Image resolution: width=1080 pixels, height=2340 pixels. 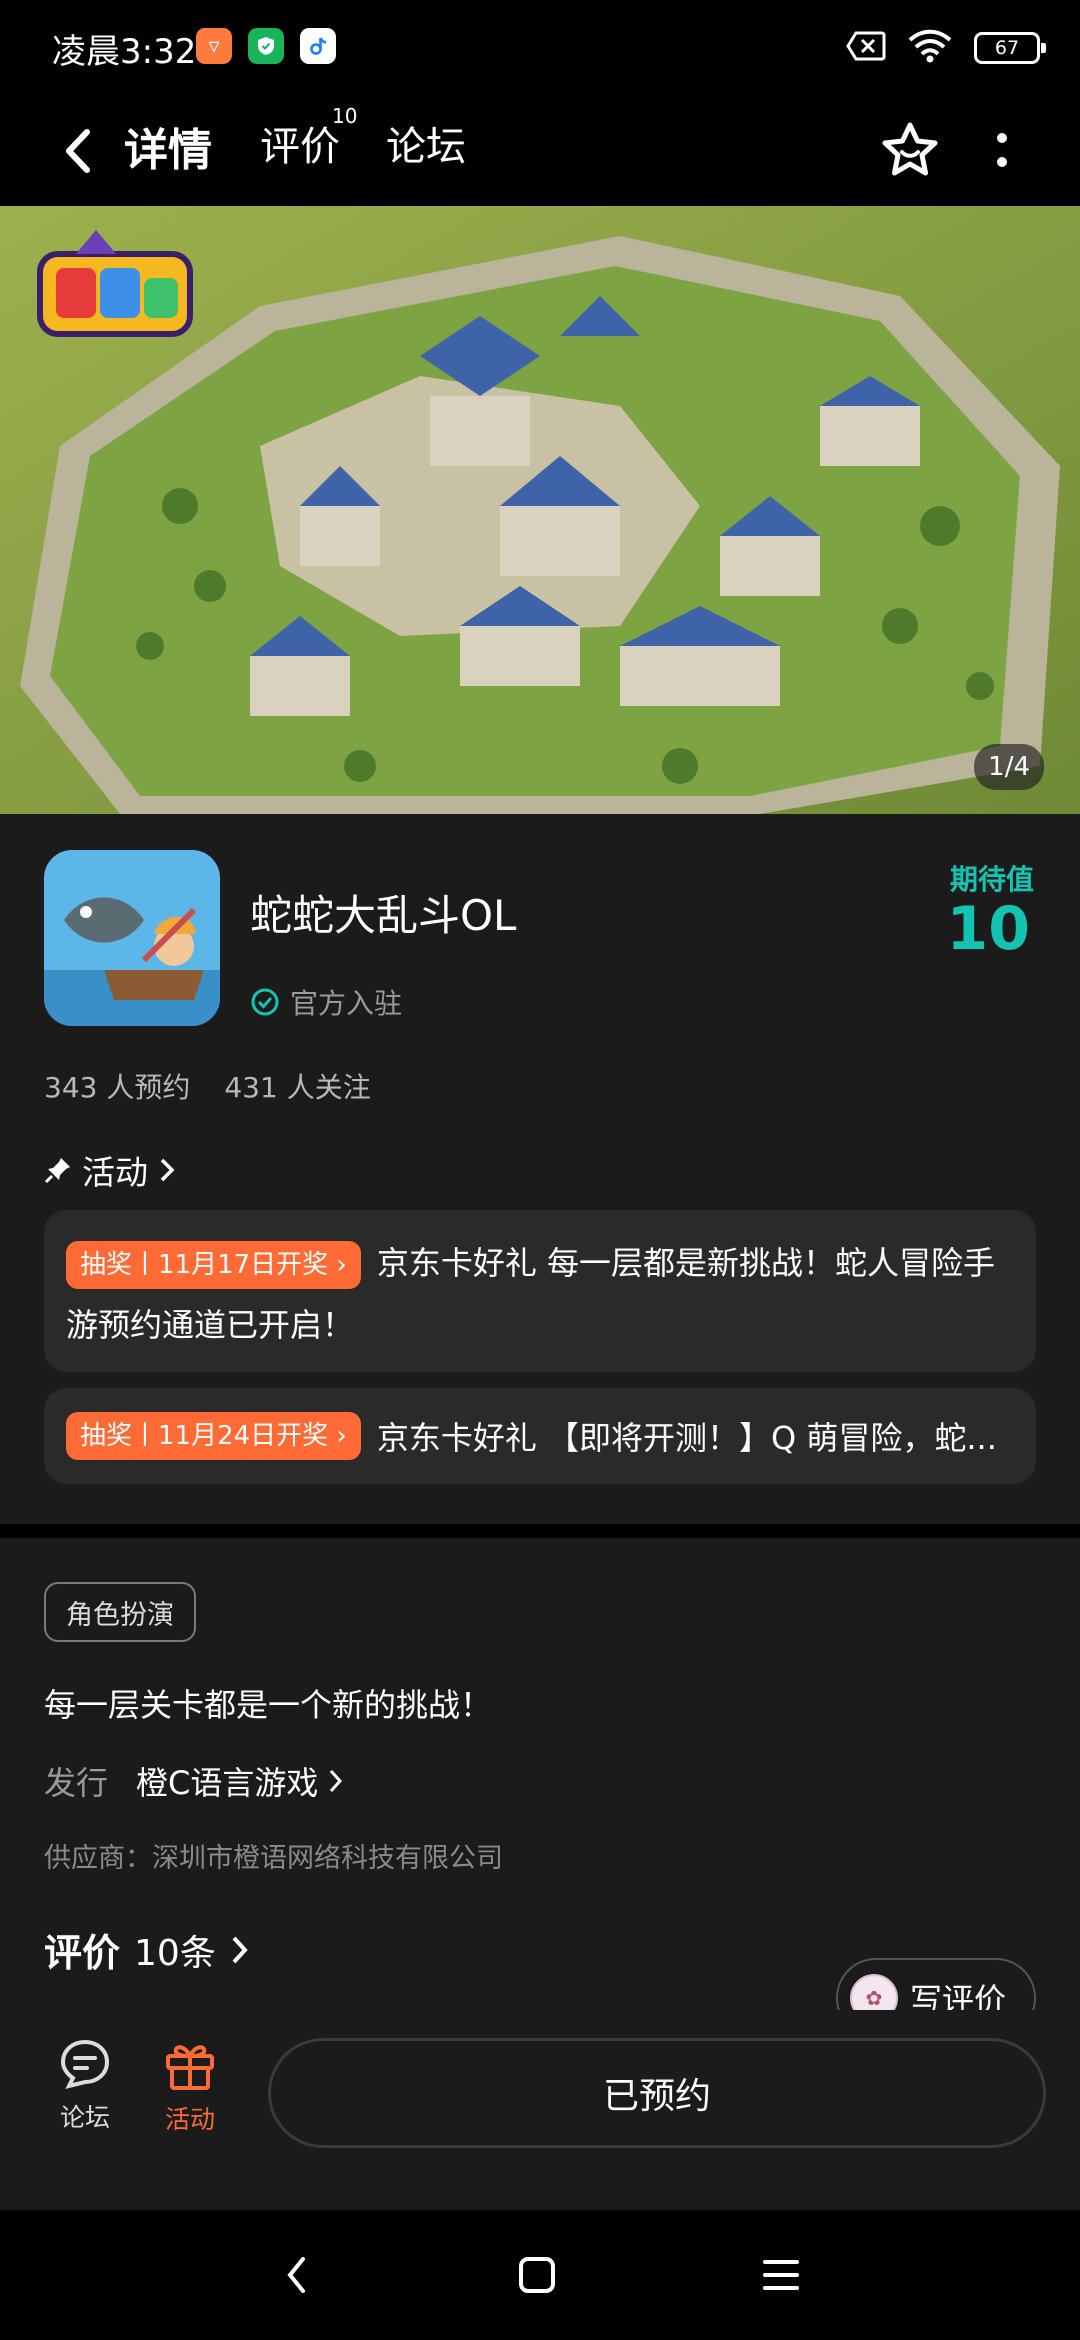 What do you see at coordinates (227, 1783) in the screenshot?
I see `publisher-name: 橙C语言游戏` at bounding box center [227, 1783].